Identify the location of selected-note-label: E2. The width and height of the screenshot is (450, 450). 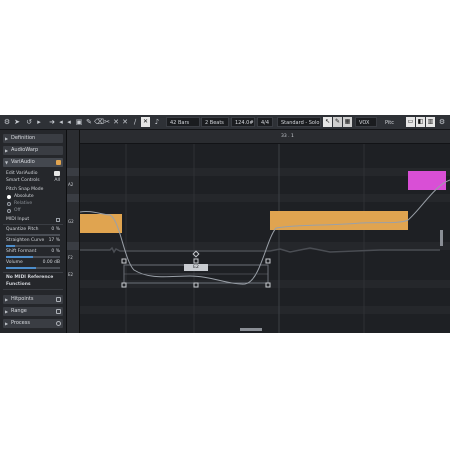
(196, 267).